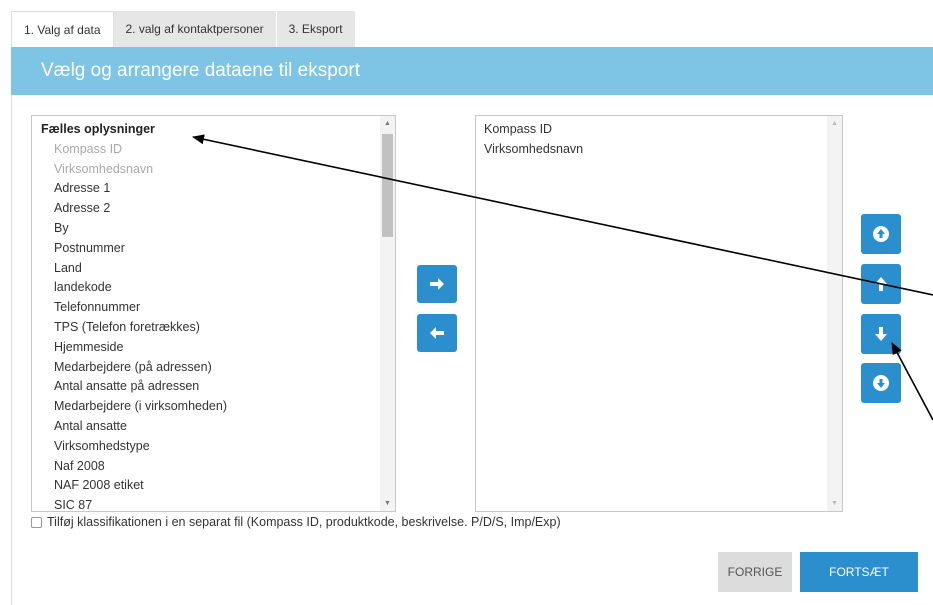 This screenshot has width=933, height=605. I want to click on move-top-button, so click(881, 234).